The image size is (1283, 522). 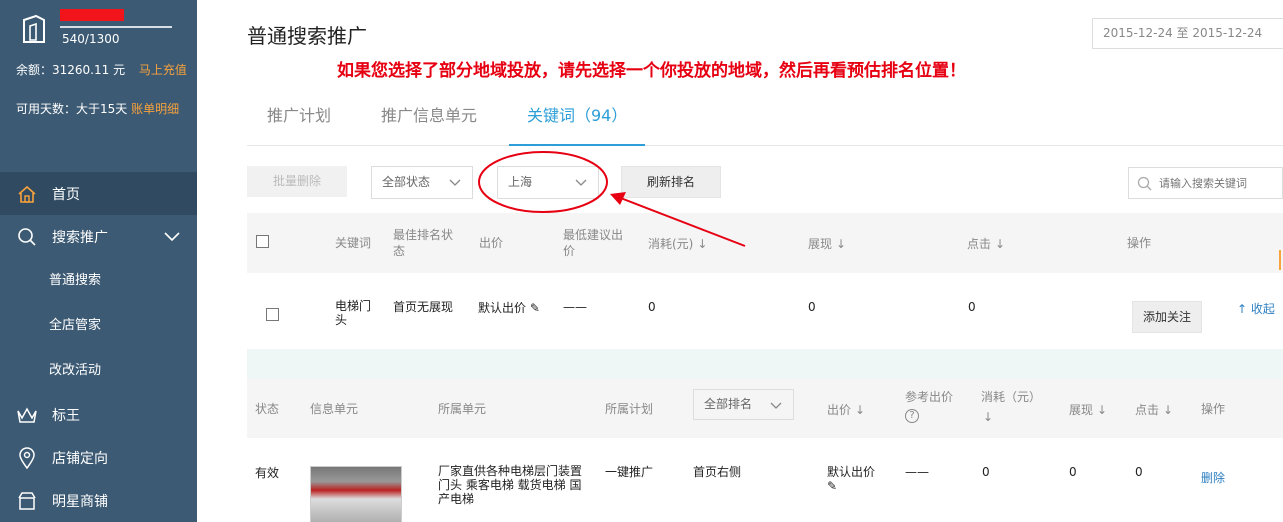 I want to click on col-impressions: 展现 ↓, so click(x=827, y=244).